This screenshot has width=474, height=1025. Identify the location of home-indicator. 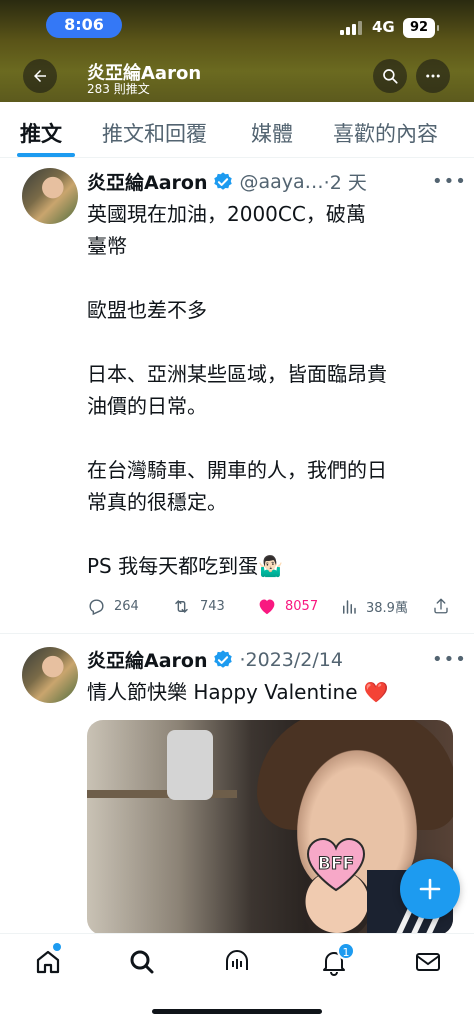
(237, 1011).